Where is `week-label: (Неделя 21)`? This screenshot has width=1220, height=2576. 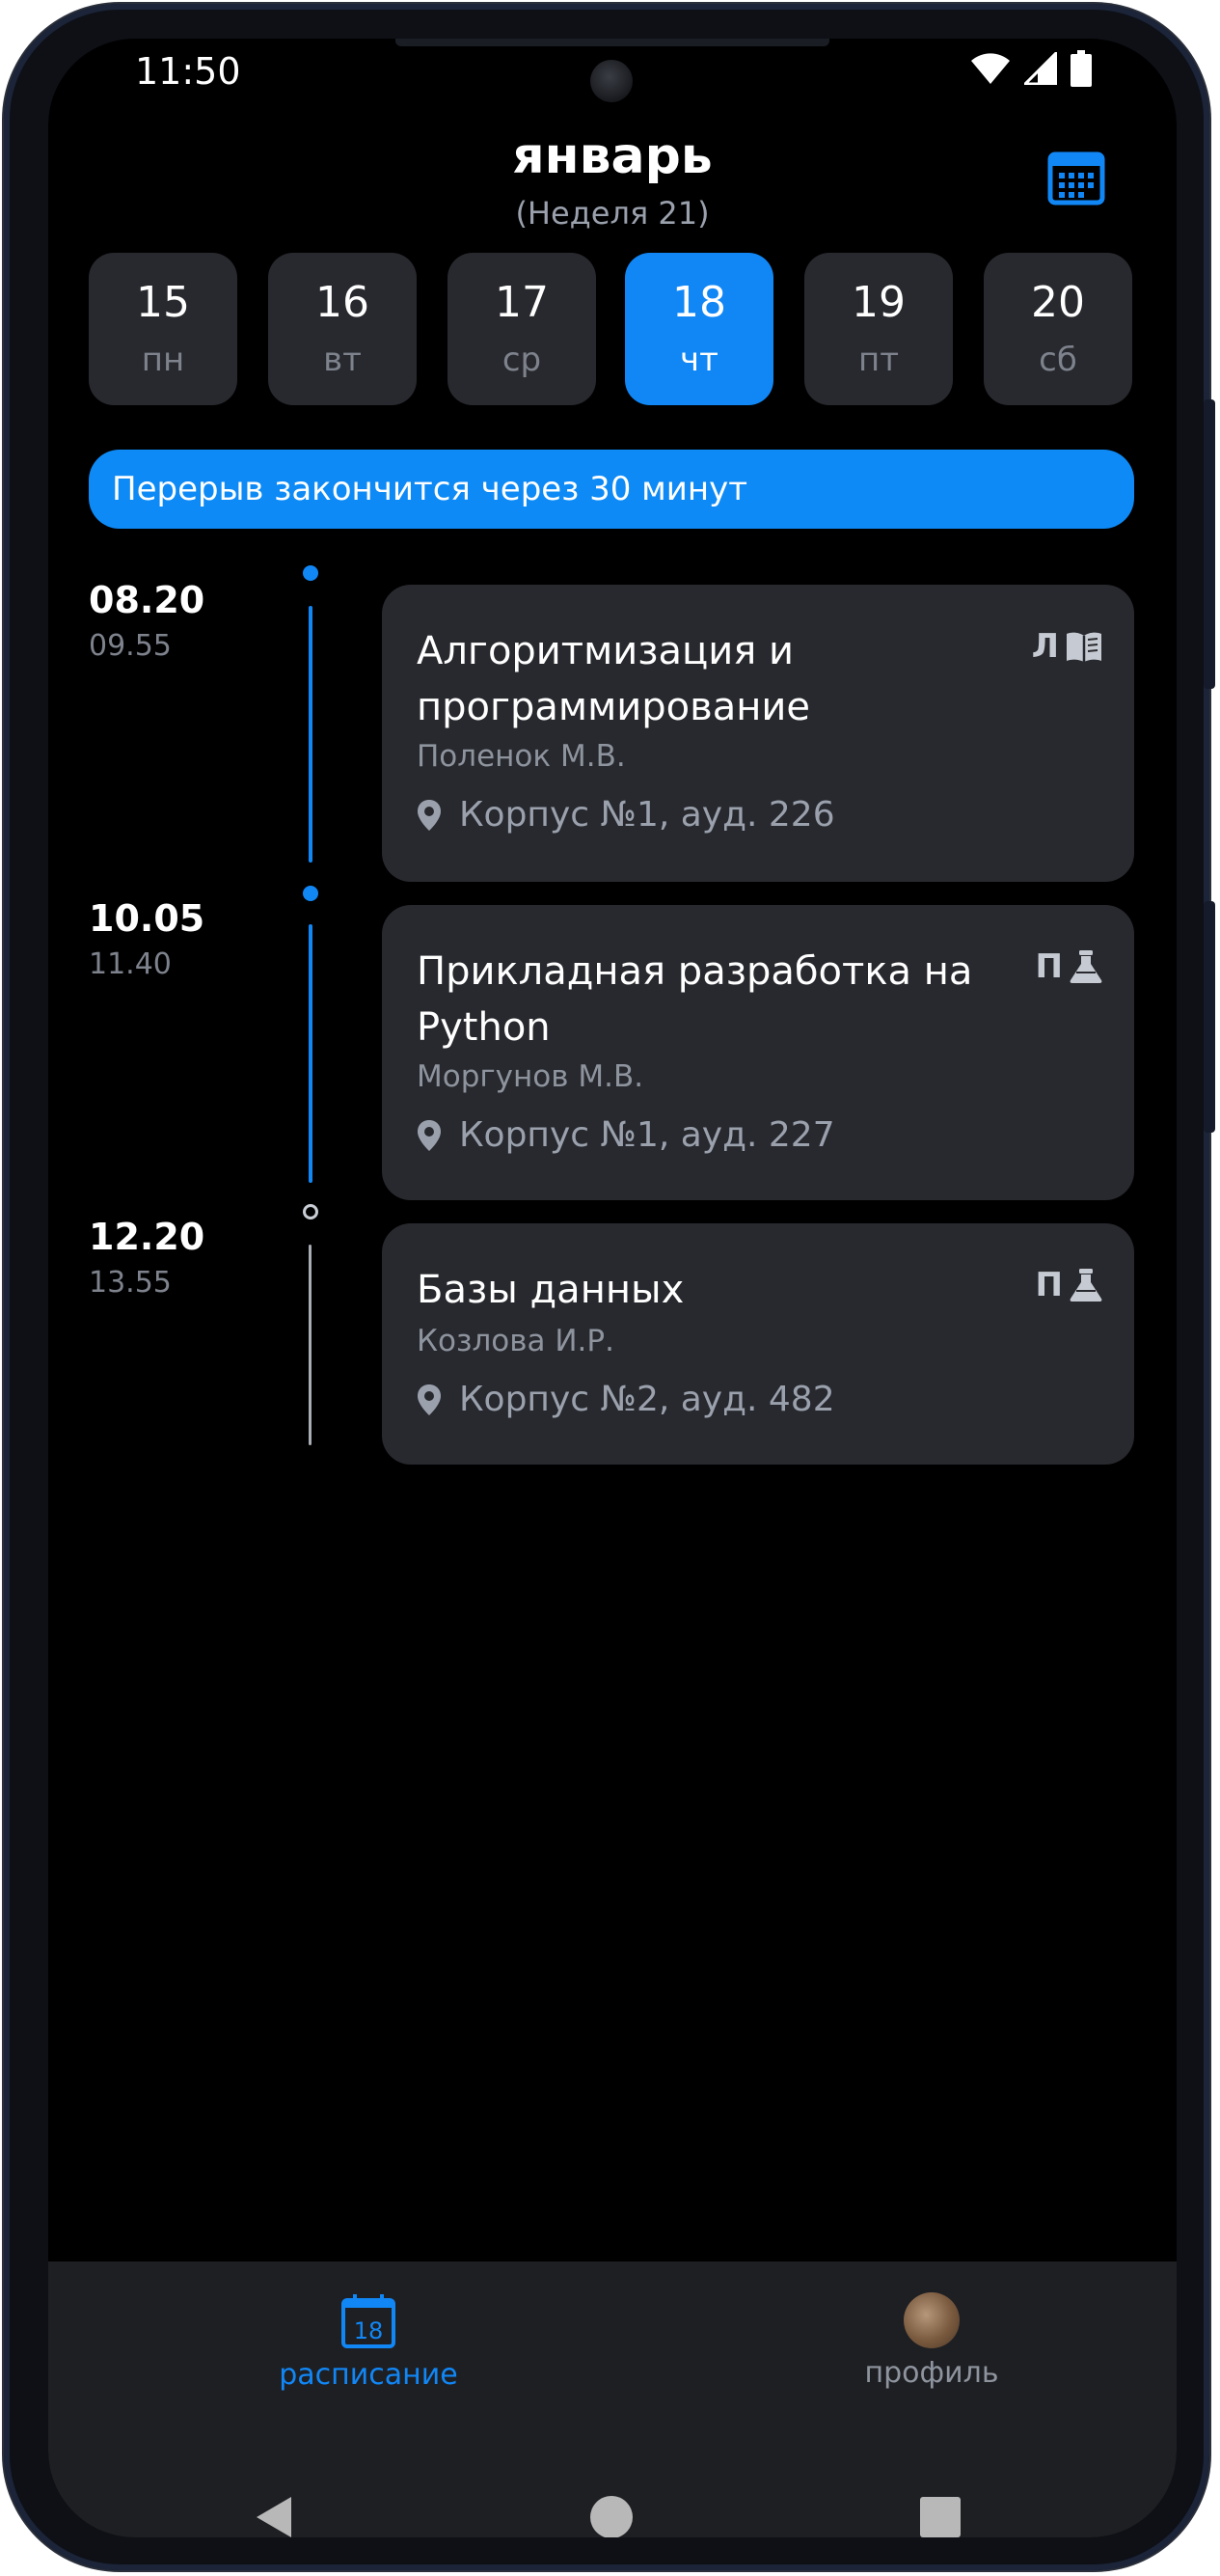
week-label: (Неделя 21) is located at coordinates (612, 214).